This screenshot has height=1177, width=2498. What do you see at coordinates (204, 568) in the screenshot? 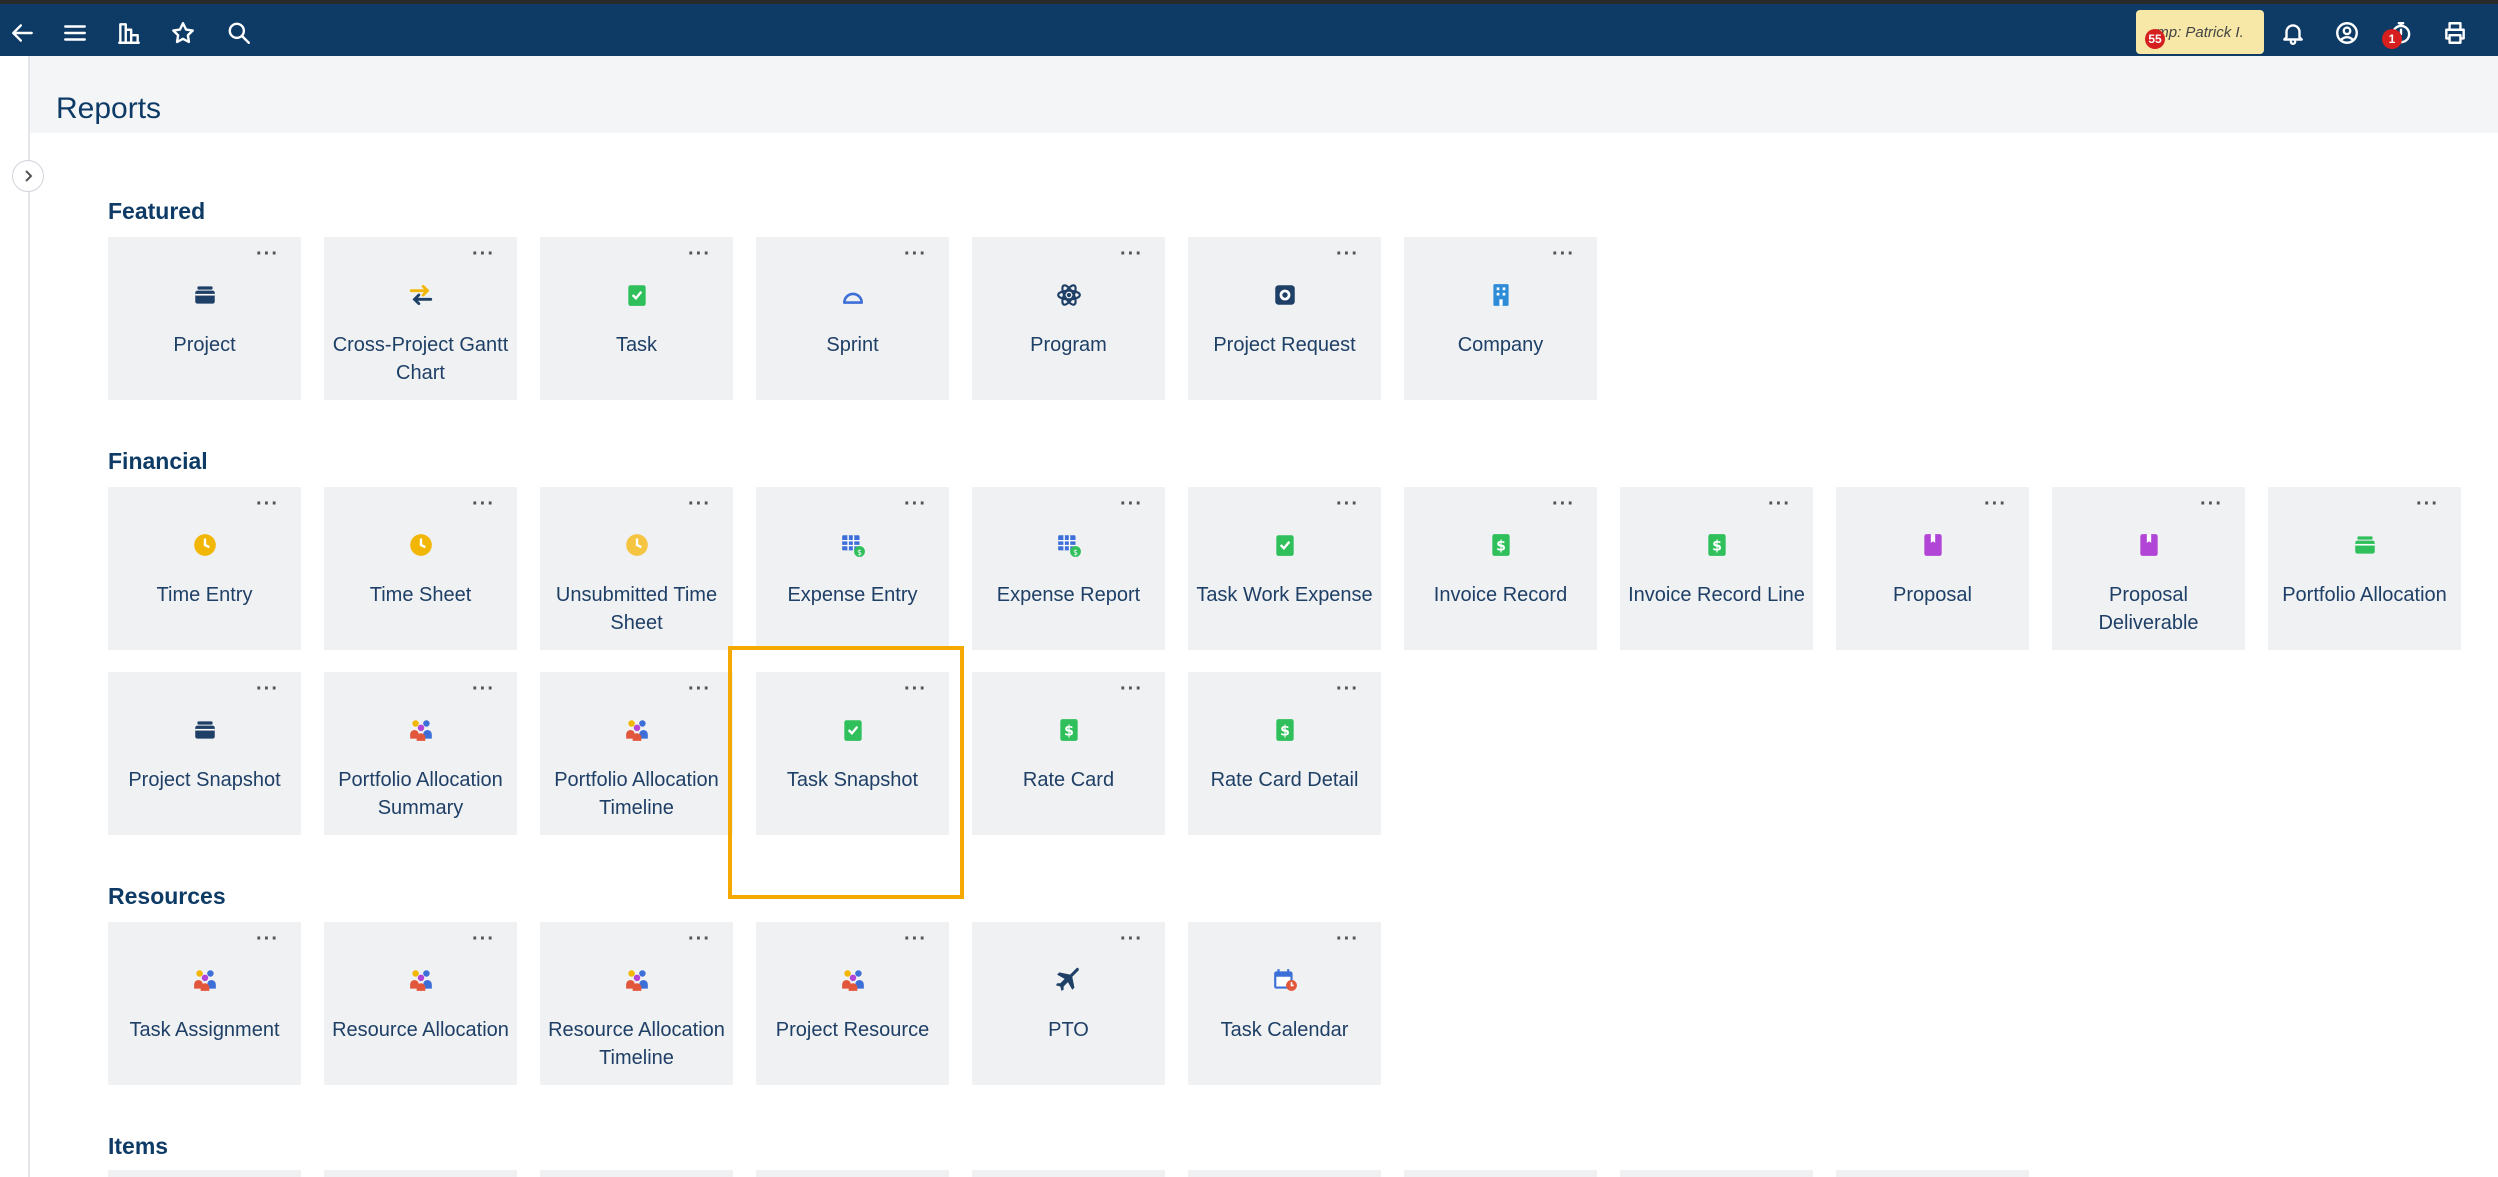
I see `report-card-time-entry: ··· Time Entry` at bounding box center [204, 568].